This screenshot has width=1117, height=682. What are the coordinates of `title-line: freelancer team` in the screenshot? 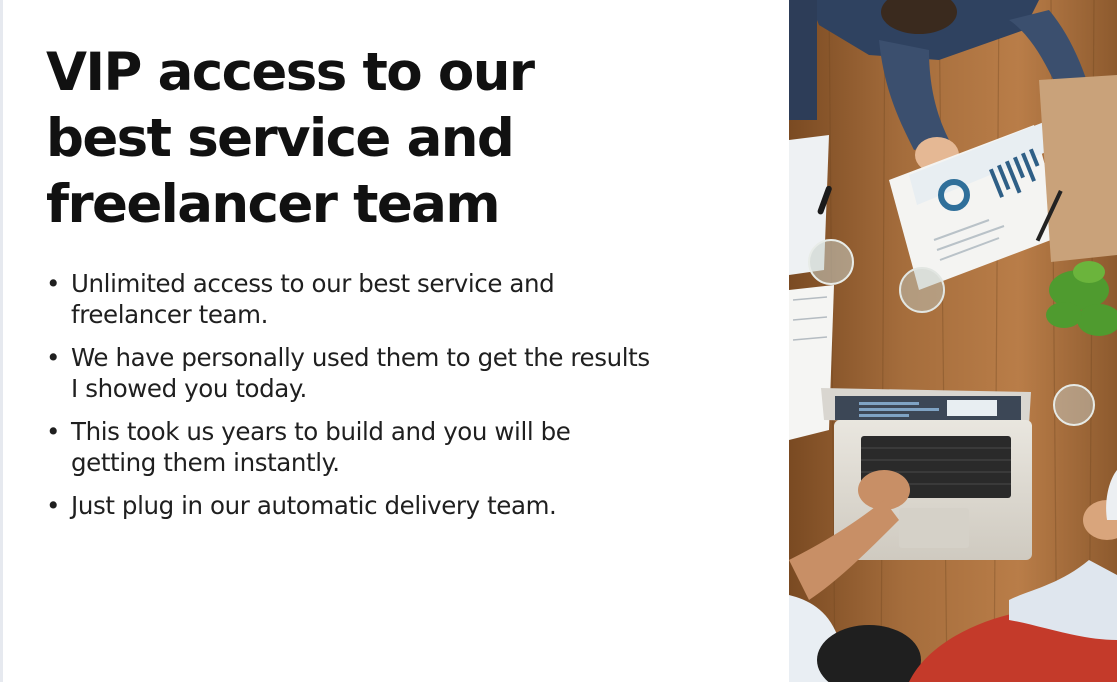 It's located at (273, 204).